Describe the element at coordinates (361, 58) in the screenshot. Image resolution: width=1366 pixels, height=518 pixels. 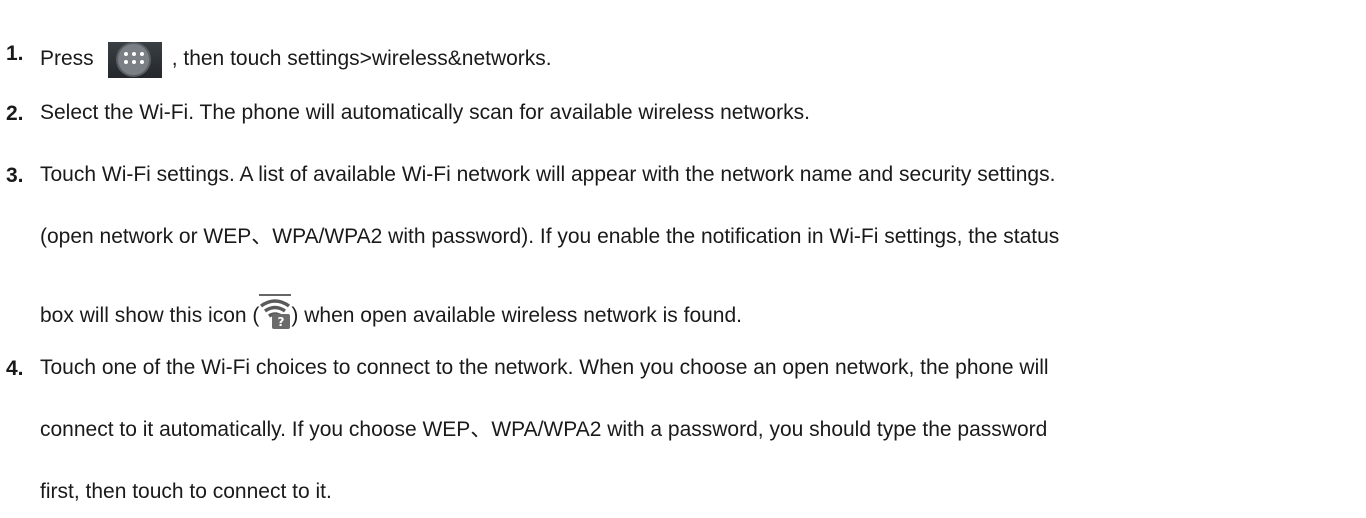
I see `step-text: , then touch settings>wireless&networks.` at that location.